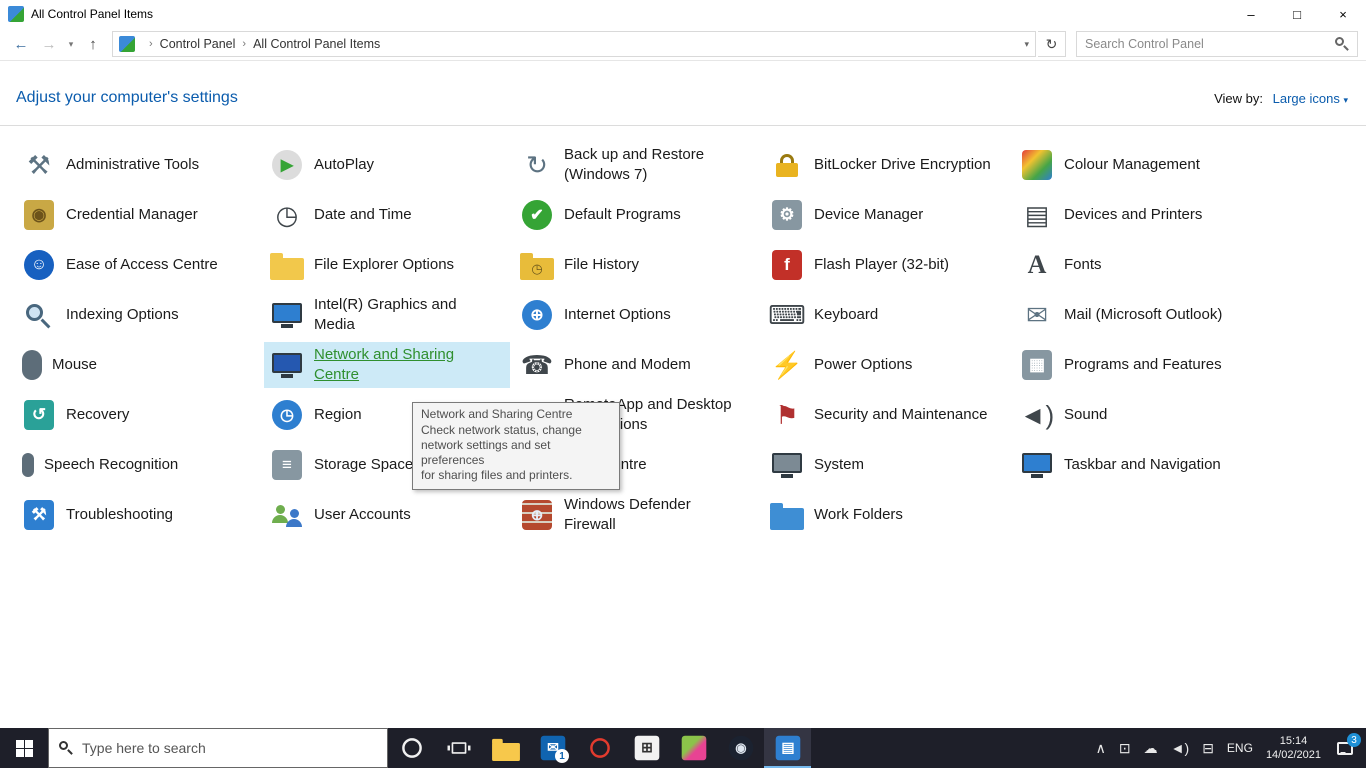  What do you see at coordinates (1037, 264) in the screenshot?
I see `fonts-icon: A` at bounding box center [1037, 264].